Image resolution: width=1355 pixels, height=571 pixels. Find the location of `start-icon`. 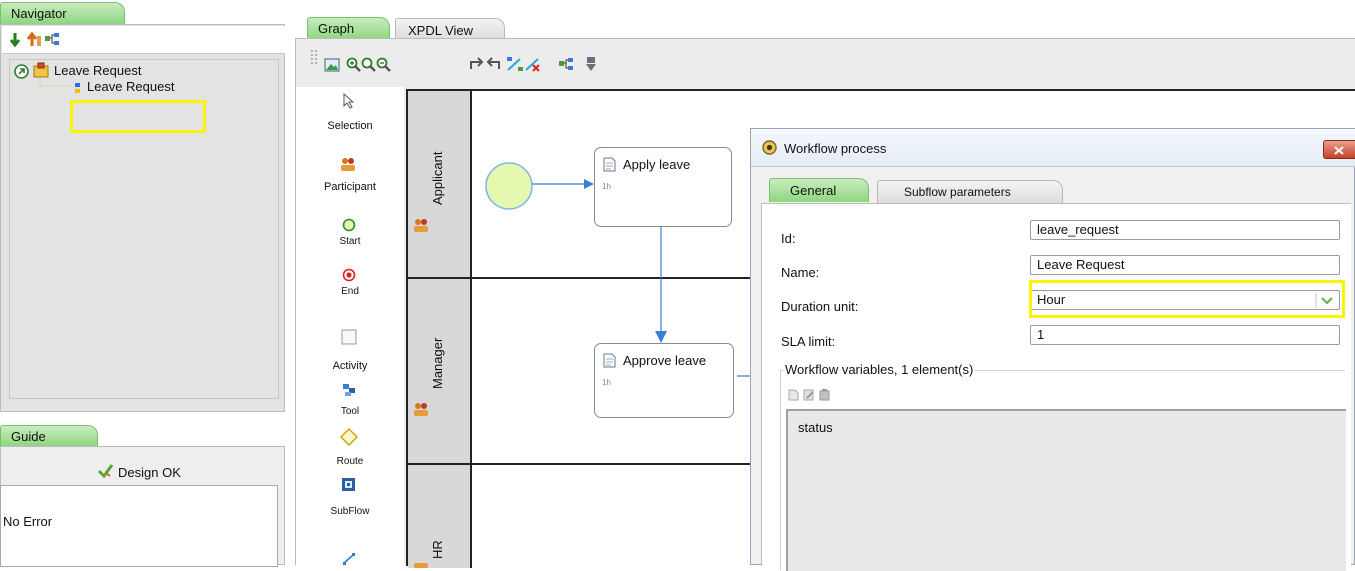

start-icon is located at coordinates (349, 225).